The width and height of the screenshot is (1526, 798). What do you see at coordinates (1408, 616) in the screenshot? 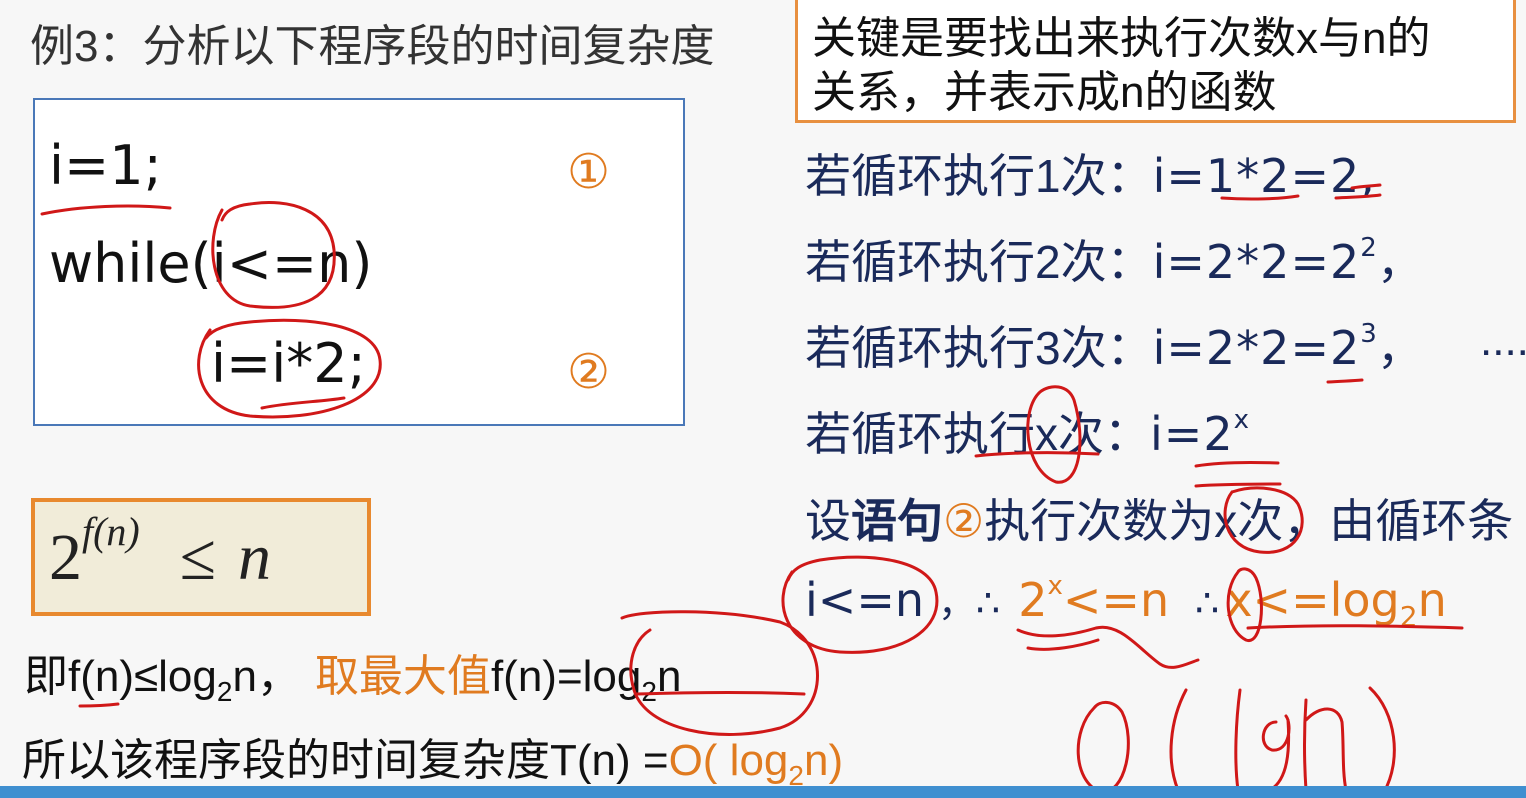
I see `condition-log-base: 2` at bounding box center [1408, 616].